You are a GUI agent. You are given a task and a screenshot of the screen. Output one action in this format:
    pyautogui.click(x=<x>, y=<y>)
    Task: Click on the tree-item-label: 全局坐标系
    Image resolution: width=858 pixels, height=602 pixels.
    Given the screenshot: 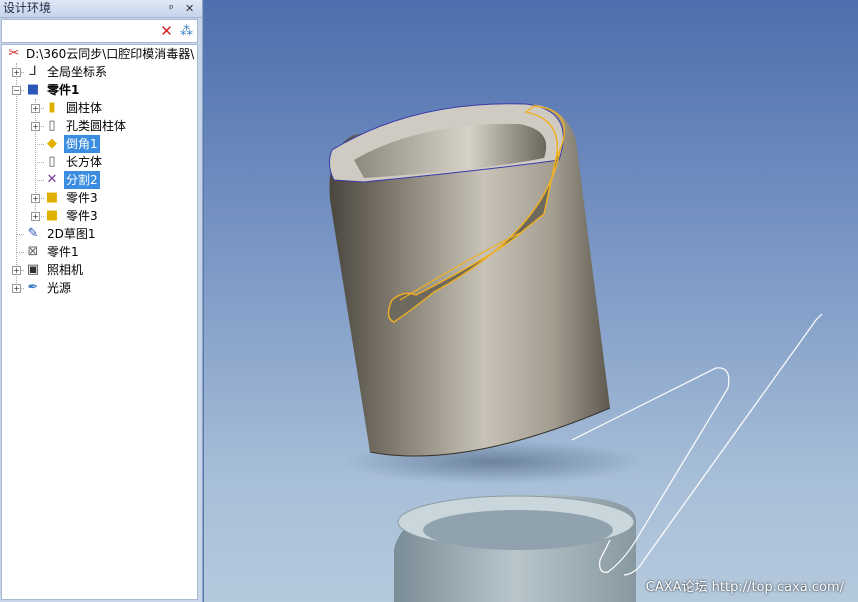 What is the action you would take?
    pyautogui.click(x=77, y=72)
    